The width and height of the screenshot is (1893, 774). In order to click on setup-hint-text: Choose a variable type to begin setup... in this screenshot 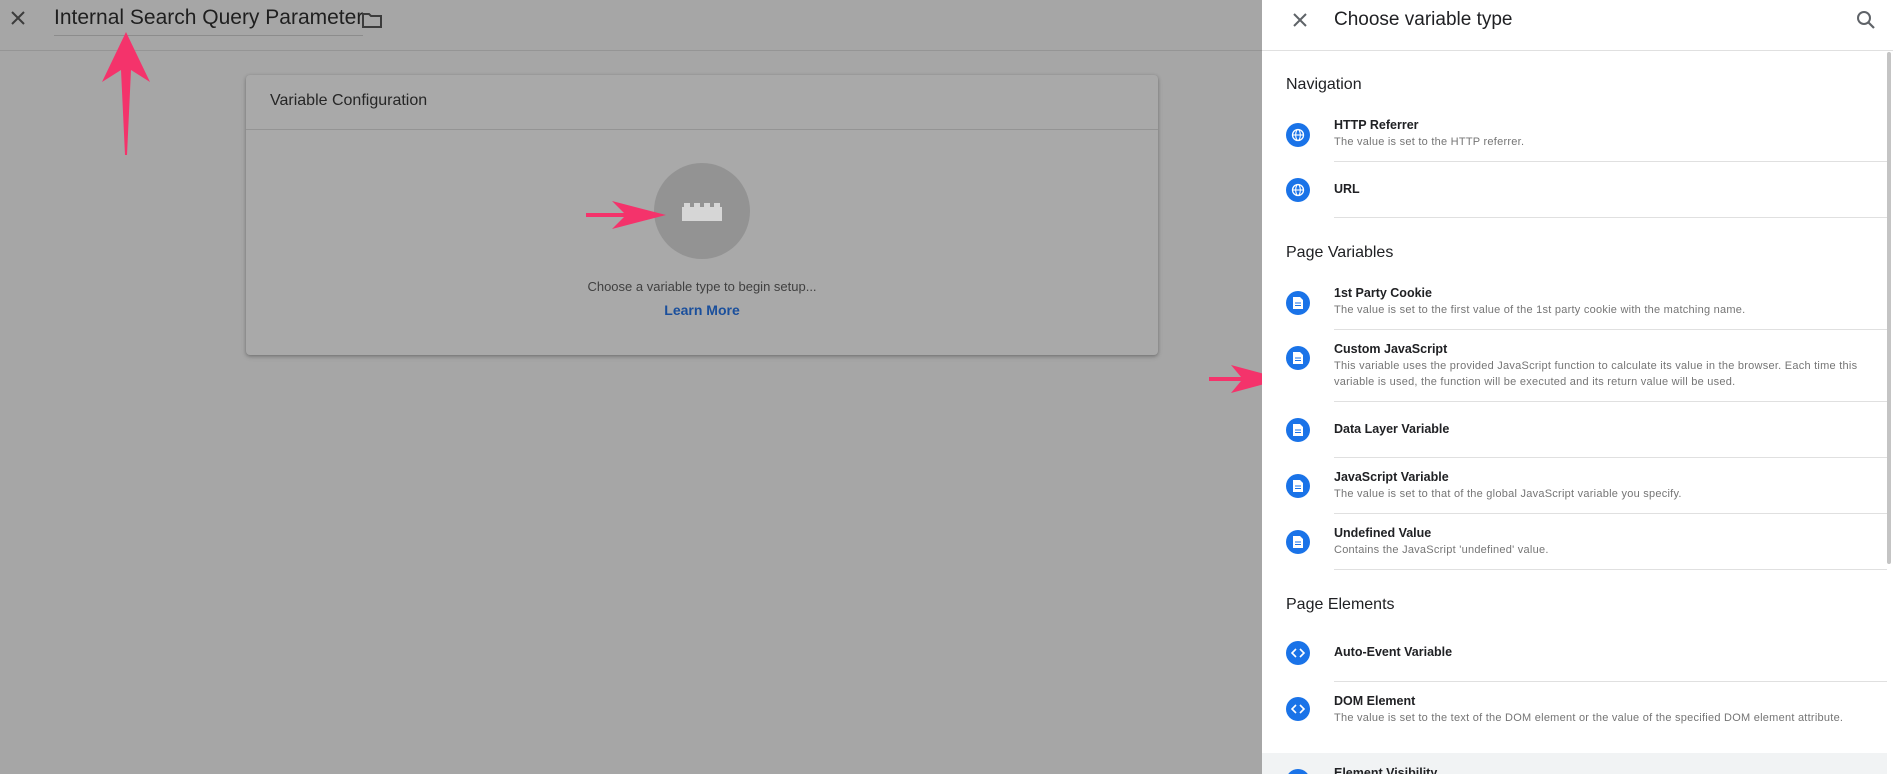, I will do `click(702, 286)`.